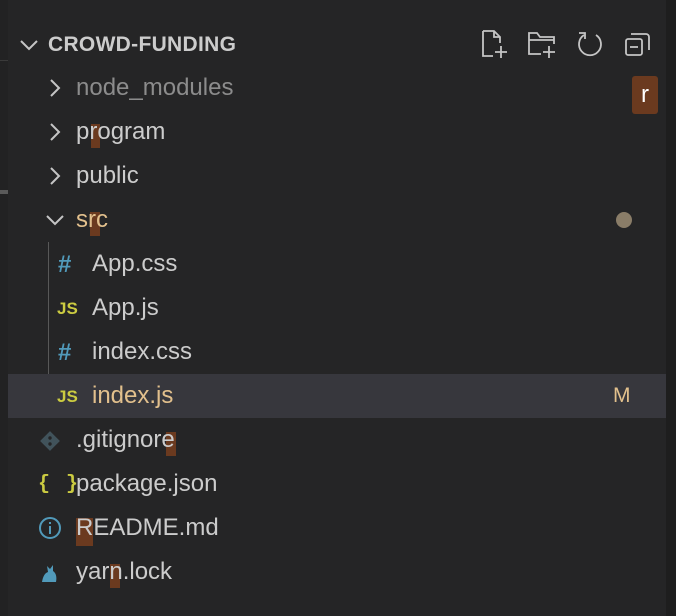 This screenshot has width=676, height=616. What do you see at coordinates (4, 308) in the screenshot?
I see `sidebar-left-edge` at bounding box center [4, 308].